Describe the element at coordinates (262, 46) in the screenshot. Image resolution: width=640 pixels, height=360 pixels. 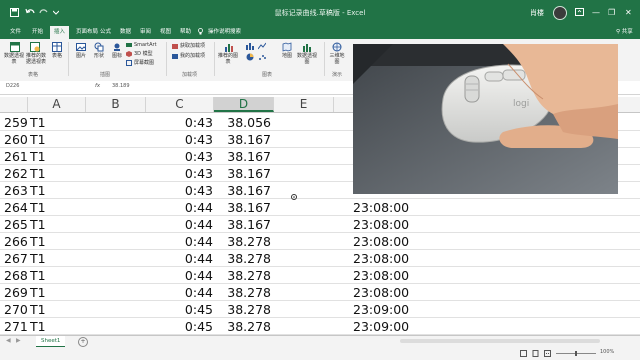
I see `line-chart-icon` at that location.